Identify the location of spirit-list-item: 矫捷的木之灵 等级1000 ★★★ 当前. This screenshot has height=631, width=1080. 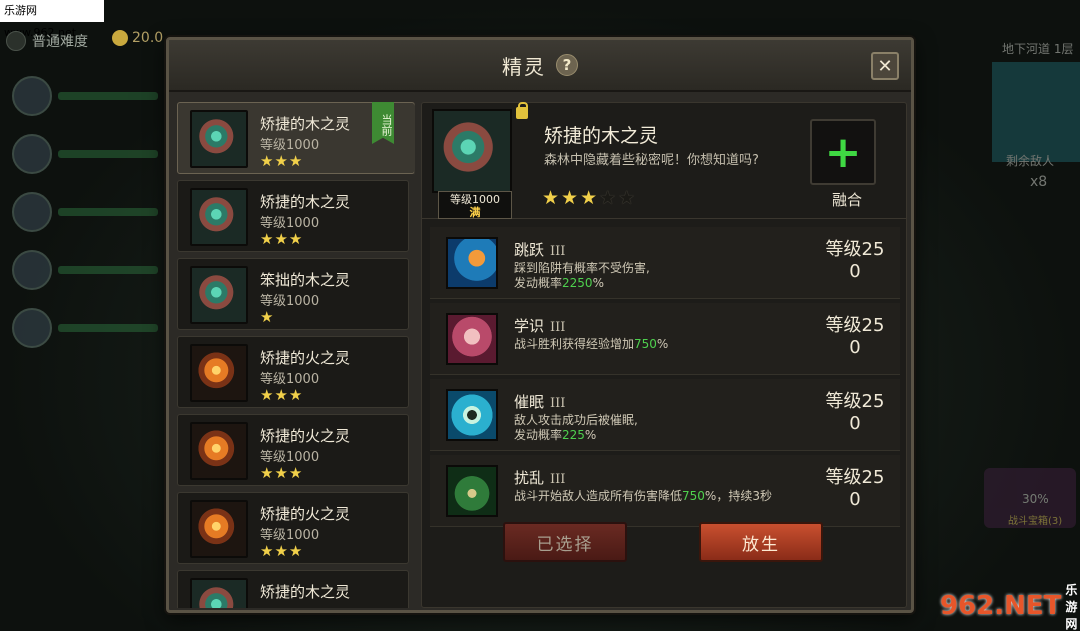
(296, 138).